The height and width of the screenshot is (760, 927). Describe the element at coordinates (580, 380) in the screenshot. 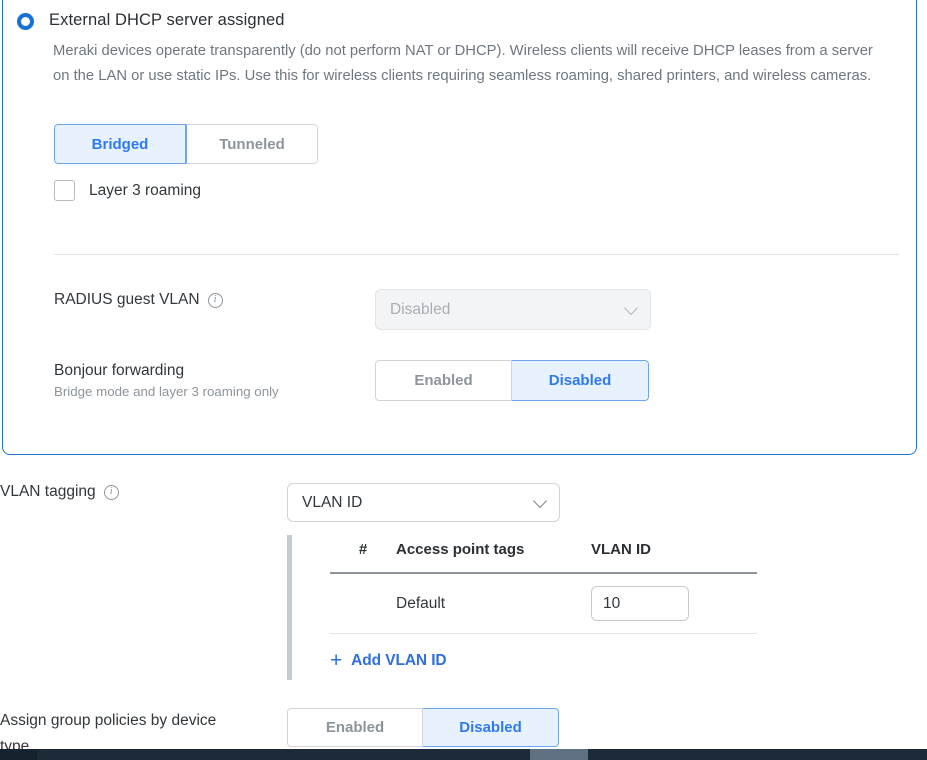

I see `bonjour-option-disabled: Disabled` at that location.